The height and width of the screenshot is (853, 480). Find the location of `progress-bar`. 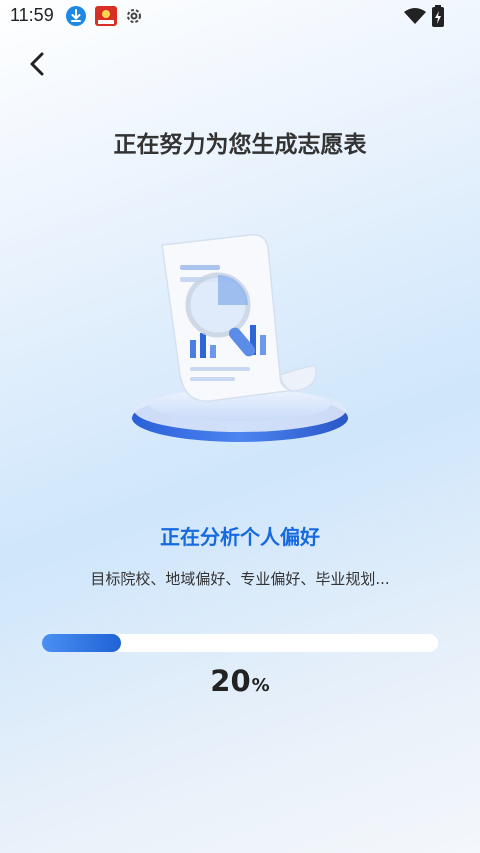

progress-bar is located at coordinates (240, 643).